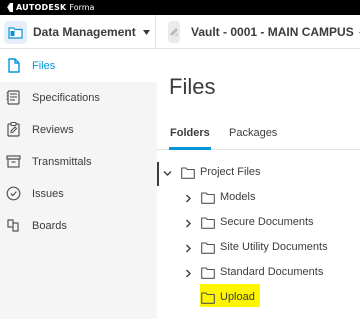  Describe the element at coordinates (78, 194) in the screenshot. I see `sidebar-item-issues: Issues` at that location.